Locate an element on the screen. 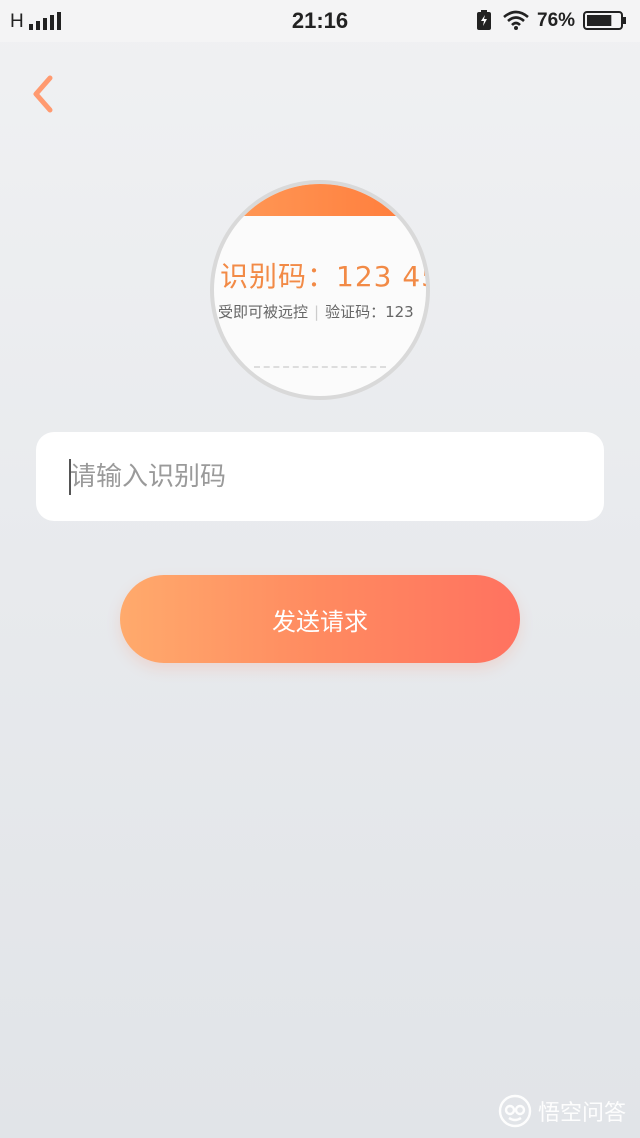 The width and height of the screenshot is (640, 1138). battery-percent: 76% is located at coordinates (556, 20).